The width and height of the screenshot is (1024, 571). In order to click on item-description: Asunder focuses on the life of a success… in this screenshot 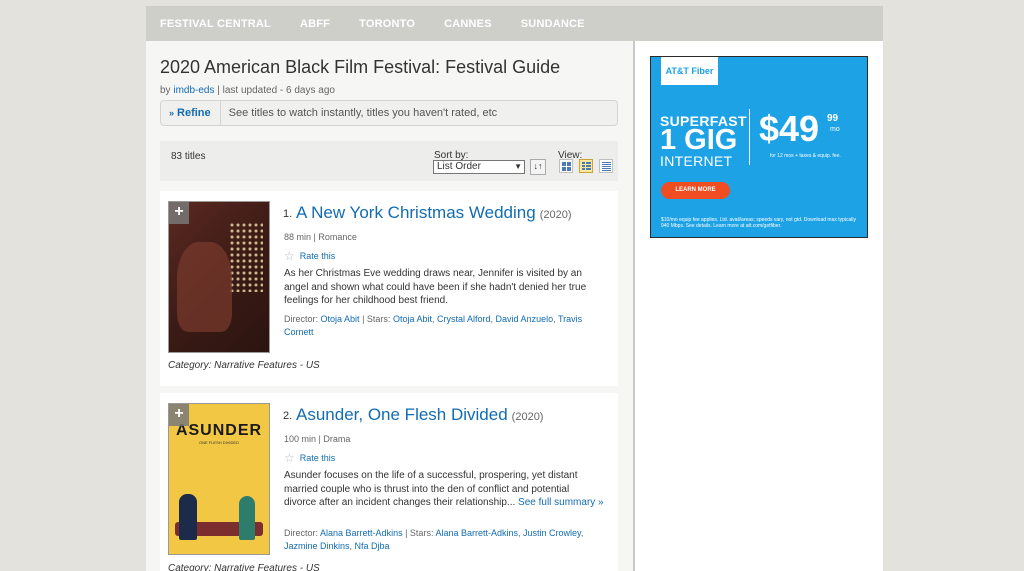, I will do `click(444, 489)`.